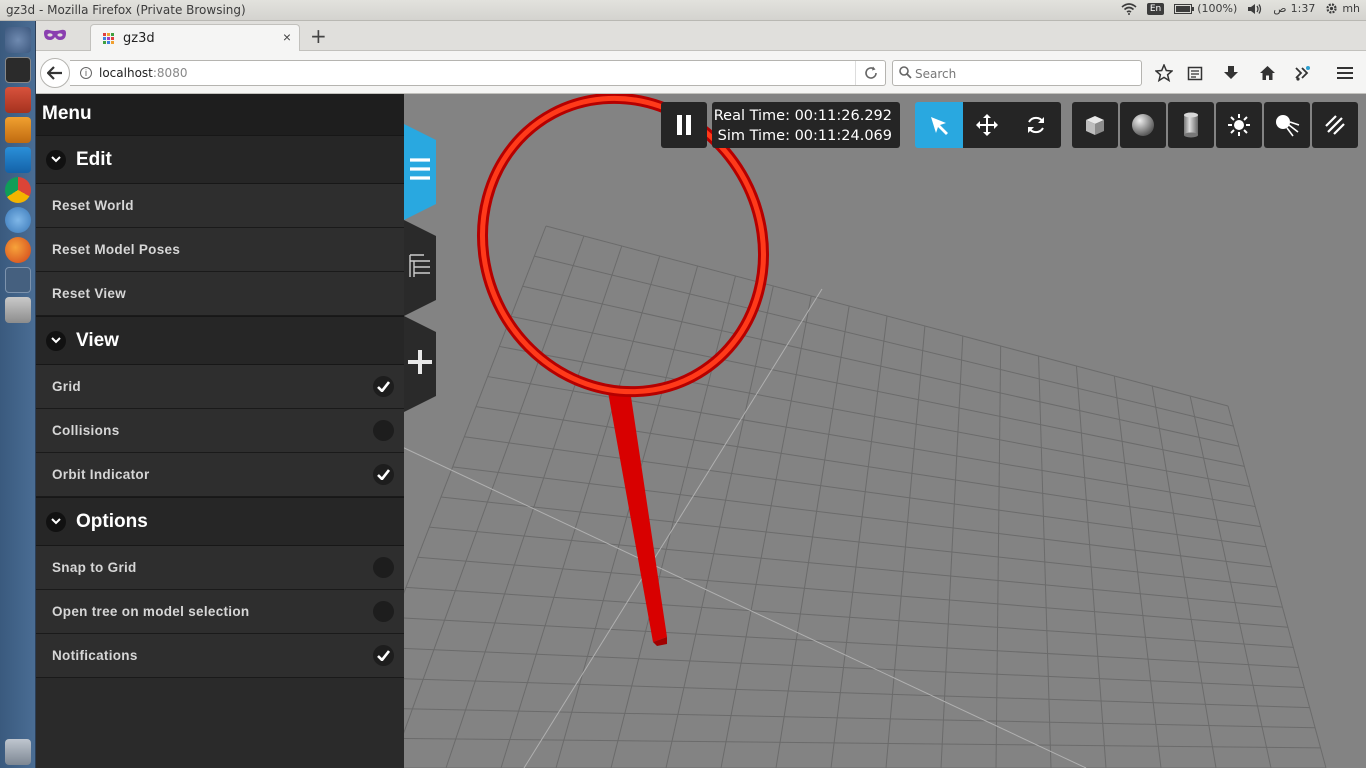 This screenshot has height=768, width=1366. I want to click on dash-home-icon, so click(18, 40).